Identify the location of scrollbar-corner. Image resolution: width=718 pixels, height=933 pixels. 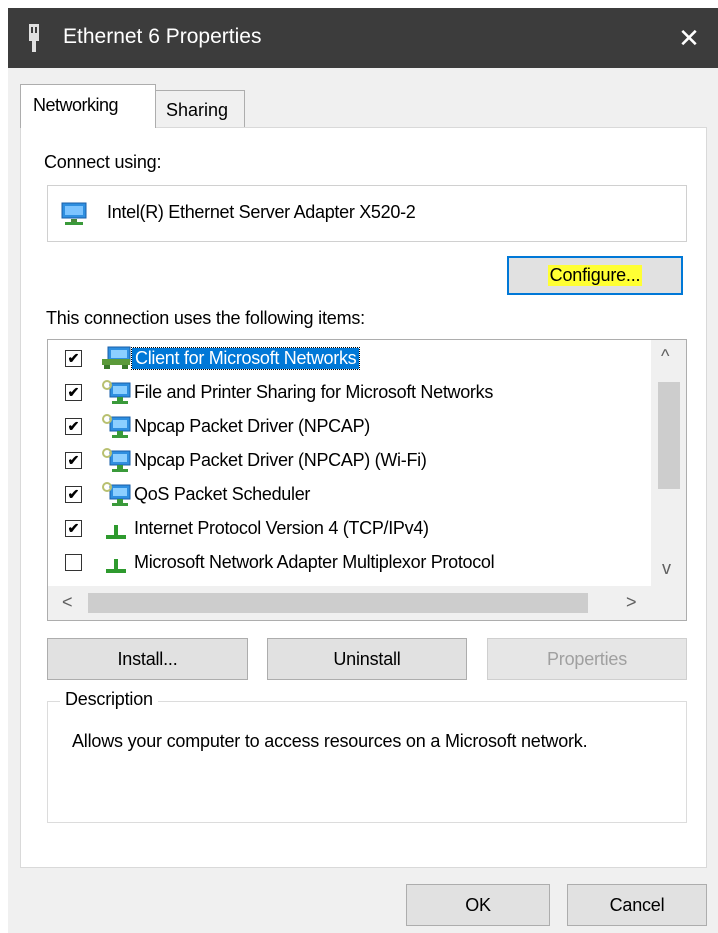
(668, 603).